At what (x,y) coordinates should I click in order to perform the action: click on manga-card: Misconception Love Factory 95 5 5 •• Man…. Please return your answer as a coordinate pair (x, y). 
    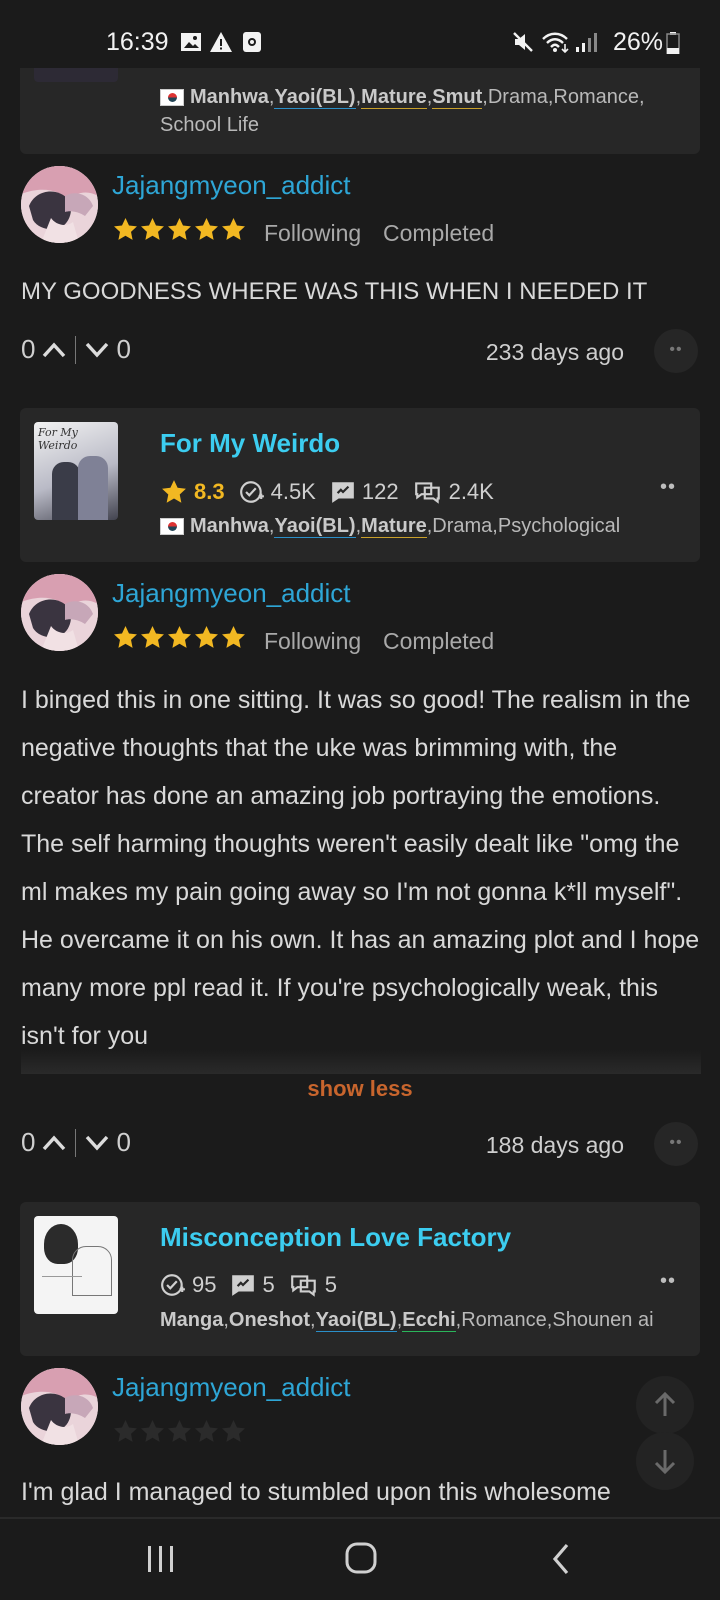
    Looking at the image, I should click on (360, 1279).